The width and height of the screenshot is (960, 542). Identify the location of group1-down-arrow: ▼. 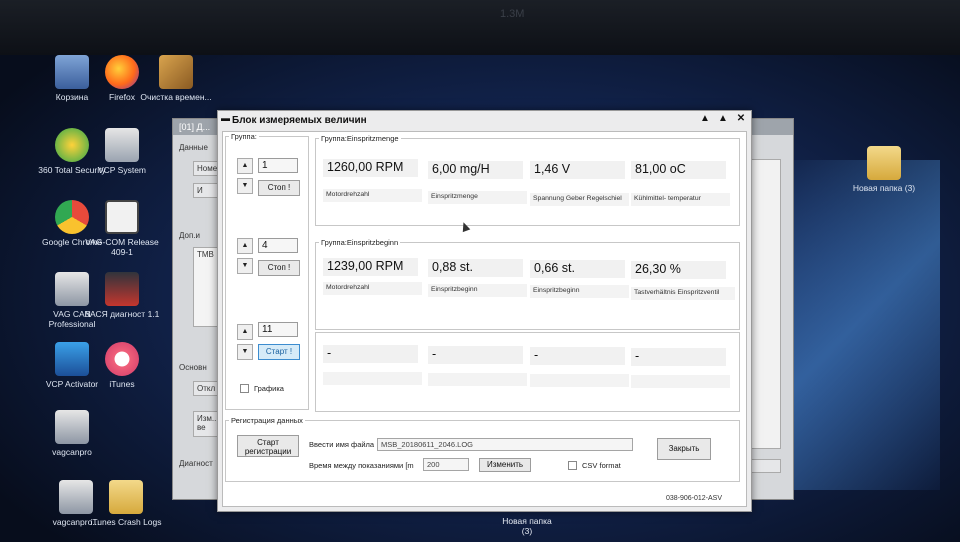
(245, 186).